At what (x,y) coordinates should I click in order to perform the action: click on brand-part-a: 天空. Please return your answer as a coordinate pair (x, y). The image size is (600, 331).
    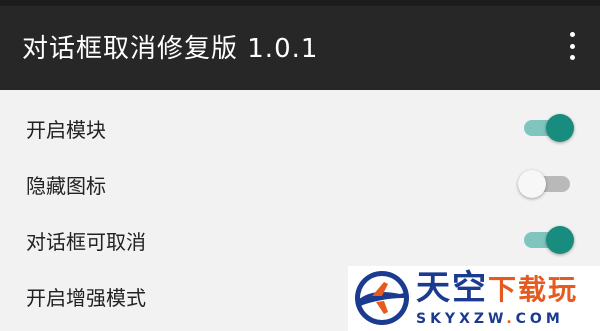
    Looking at the image, I should click on (452, 288).